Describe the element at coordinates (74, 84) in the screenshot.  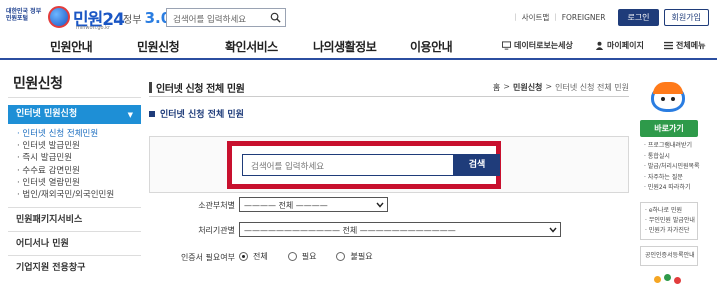
I see `left-nav-title: 민원신청` at that location.